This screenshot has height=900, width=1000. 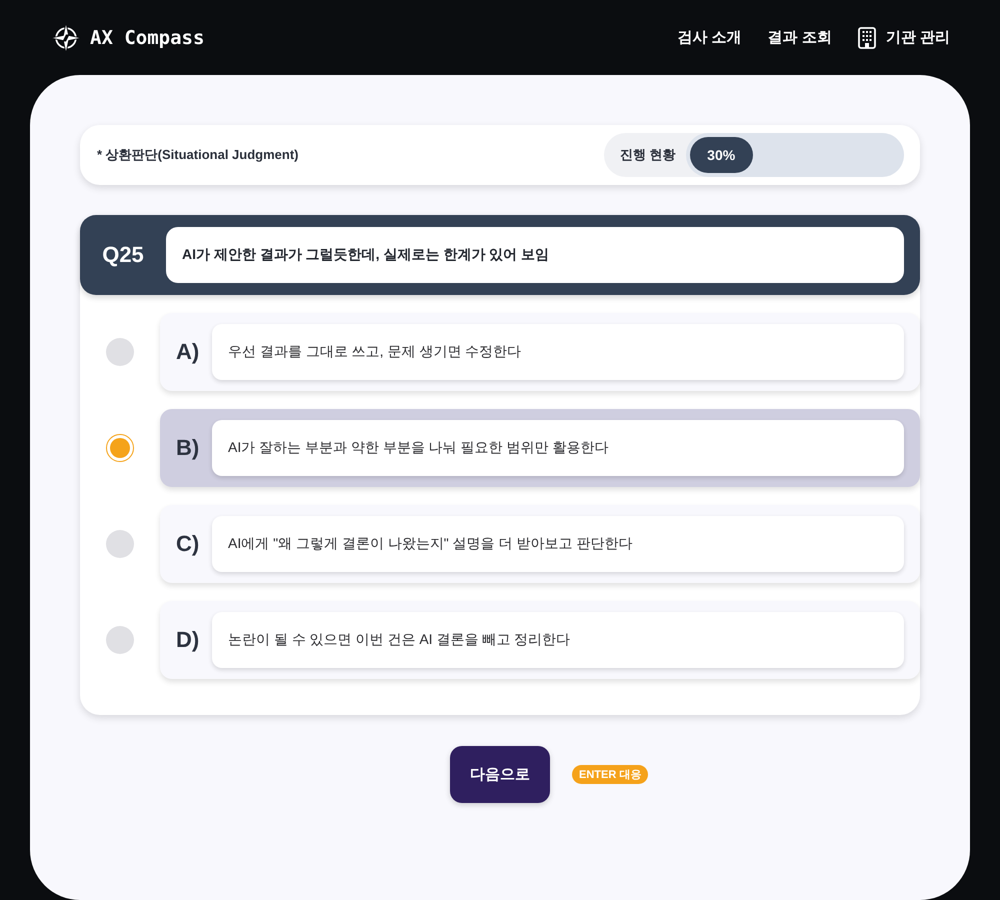 What do you see at coordinates (188, 544) in the screenshot?
I see `option-letter: C)` at bounding box center [188, 544].